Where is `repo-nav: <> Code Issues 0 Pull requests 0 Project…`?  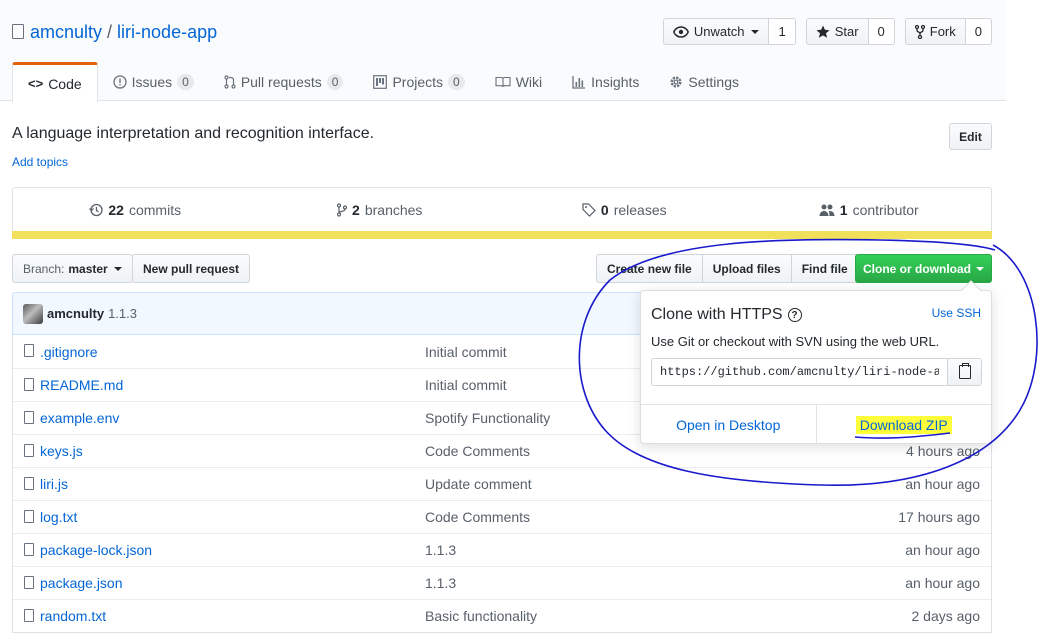 repo-nav: <> Code Issues 0 Pull requests 0 Project… is located at coordinates (383, 82).